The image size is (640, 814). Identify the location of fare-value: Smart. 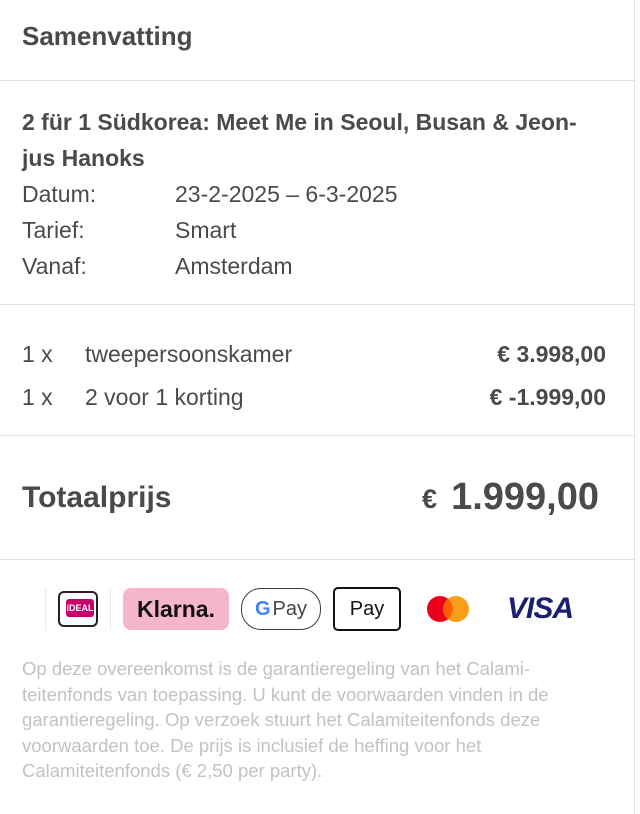
(206, 230).